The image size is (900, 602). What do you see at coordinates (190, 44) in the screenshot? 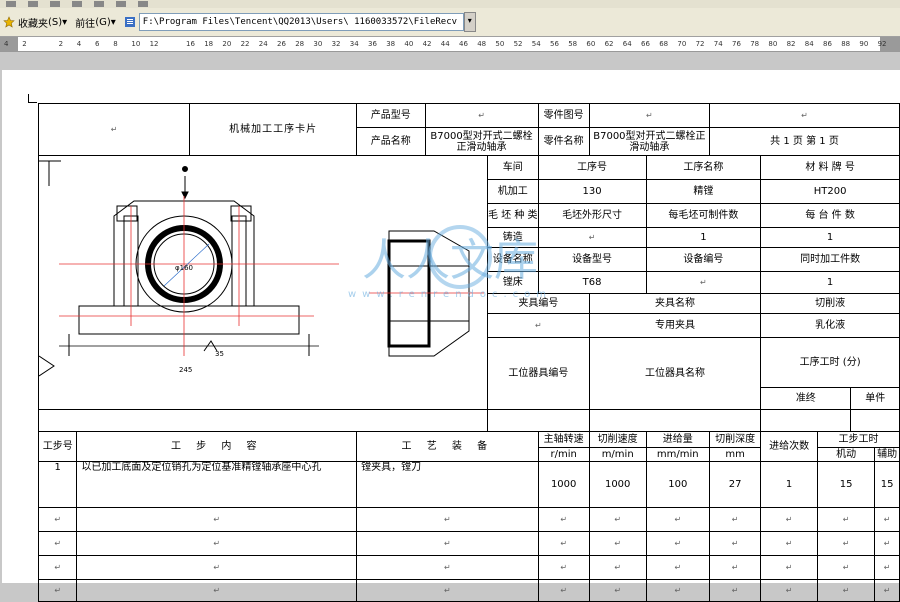
I see `ruler-tick: 16` at bounding box center [190, 44].